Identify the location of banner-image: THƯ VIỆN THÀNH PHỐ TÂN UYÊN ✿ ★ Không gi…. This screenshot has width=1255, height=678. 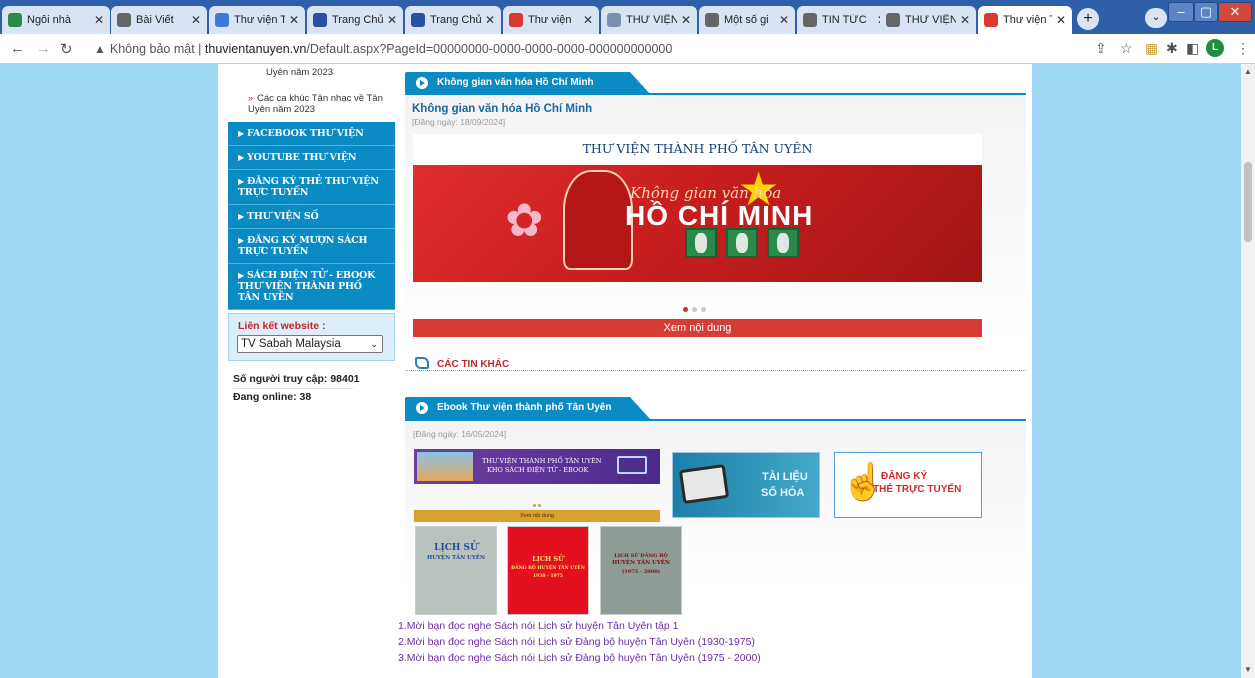
(697, 208).